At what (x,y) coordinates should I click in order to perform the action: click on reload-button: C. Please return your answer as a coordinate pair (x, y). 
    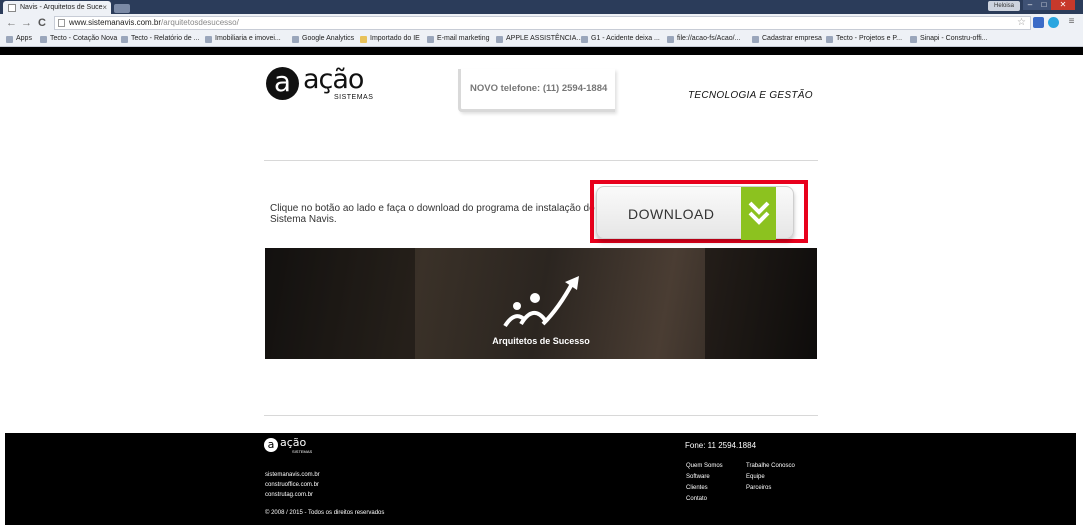
    Looking at the image, I should click on (42, 23).